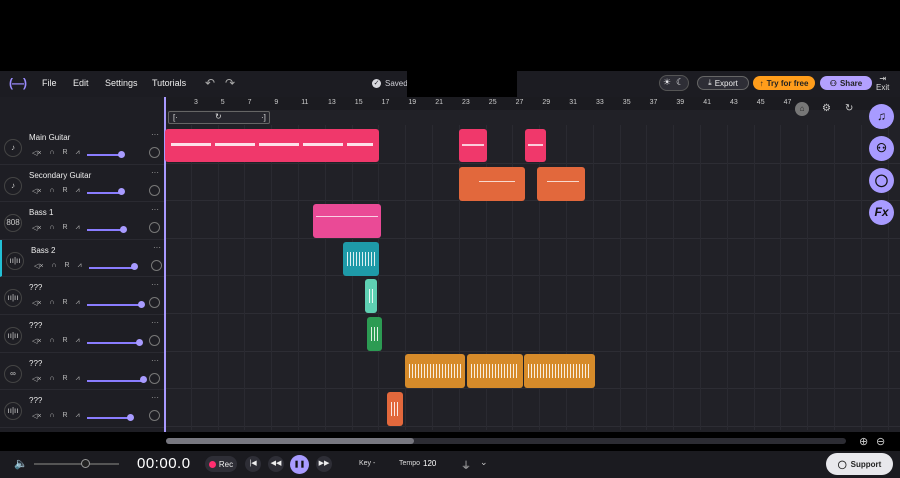  I want to click on zoom-in-icon: ⊕, so click(863, 441).